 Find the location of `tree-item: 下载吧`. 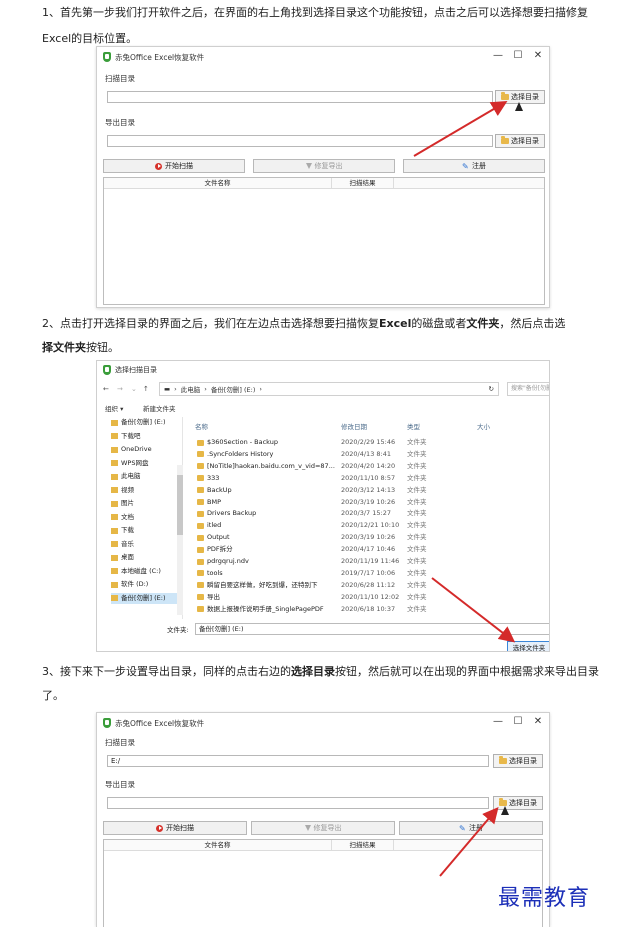

tree-item: 下载吧 is located at coordinates (146, 436).